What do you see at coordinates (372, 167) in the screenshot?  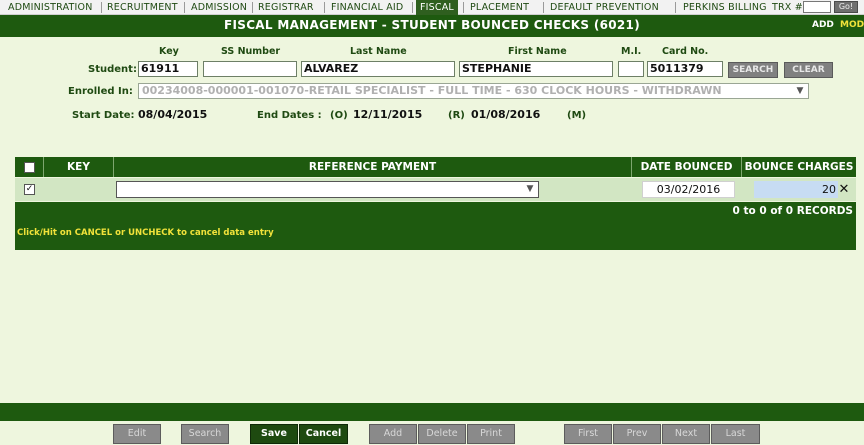 I see `reference-payment-column-header: REFERENCE PAYMENT` at bounding box center [372, 167].